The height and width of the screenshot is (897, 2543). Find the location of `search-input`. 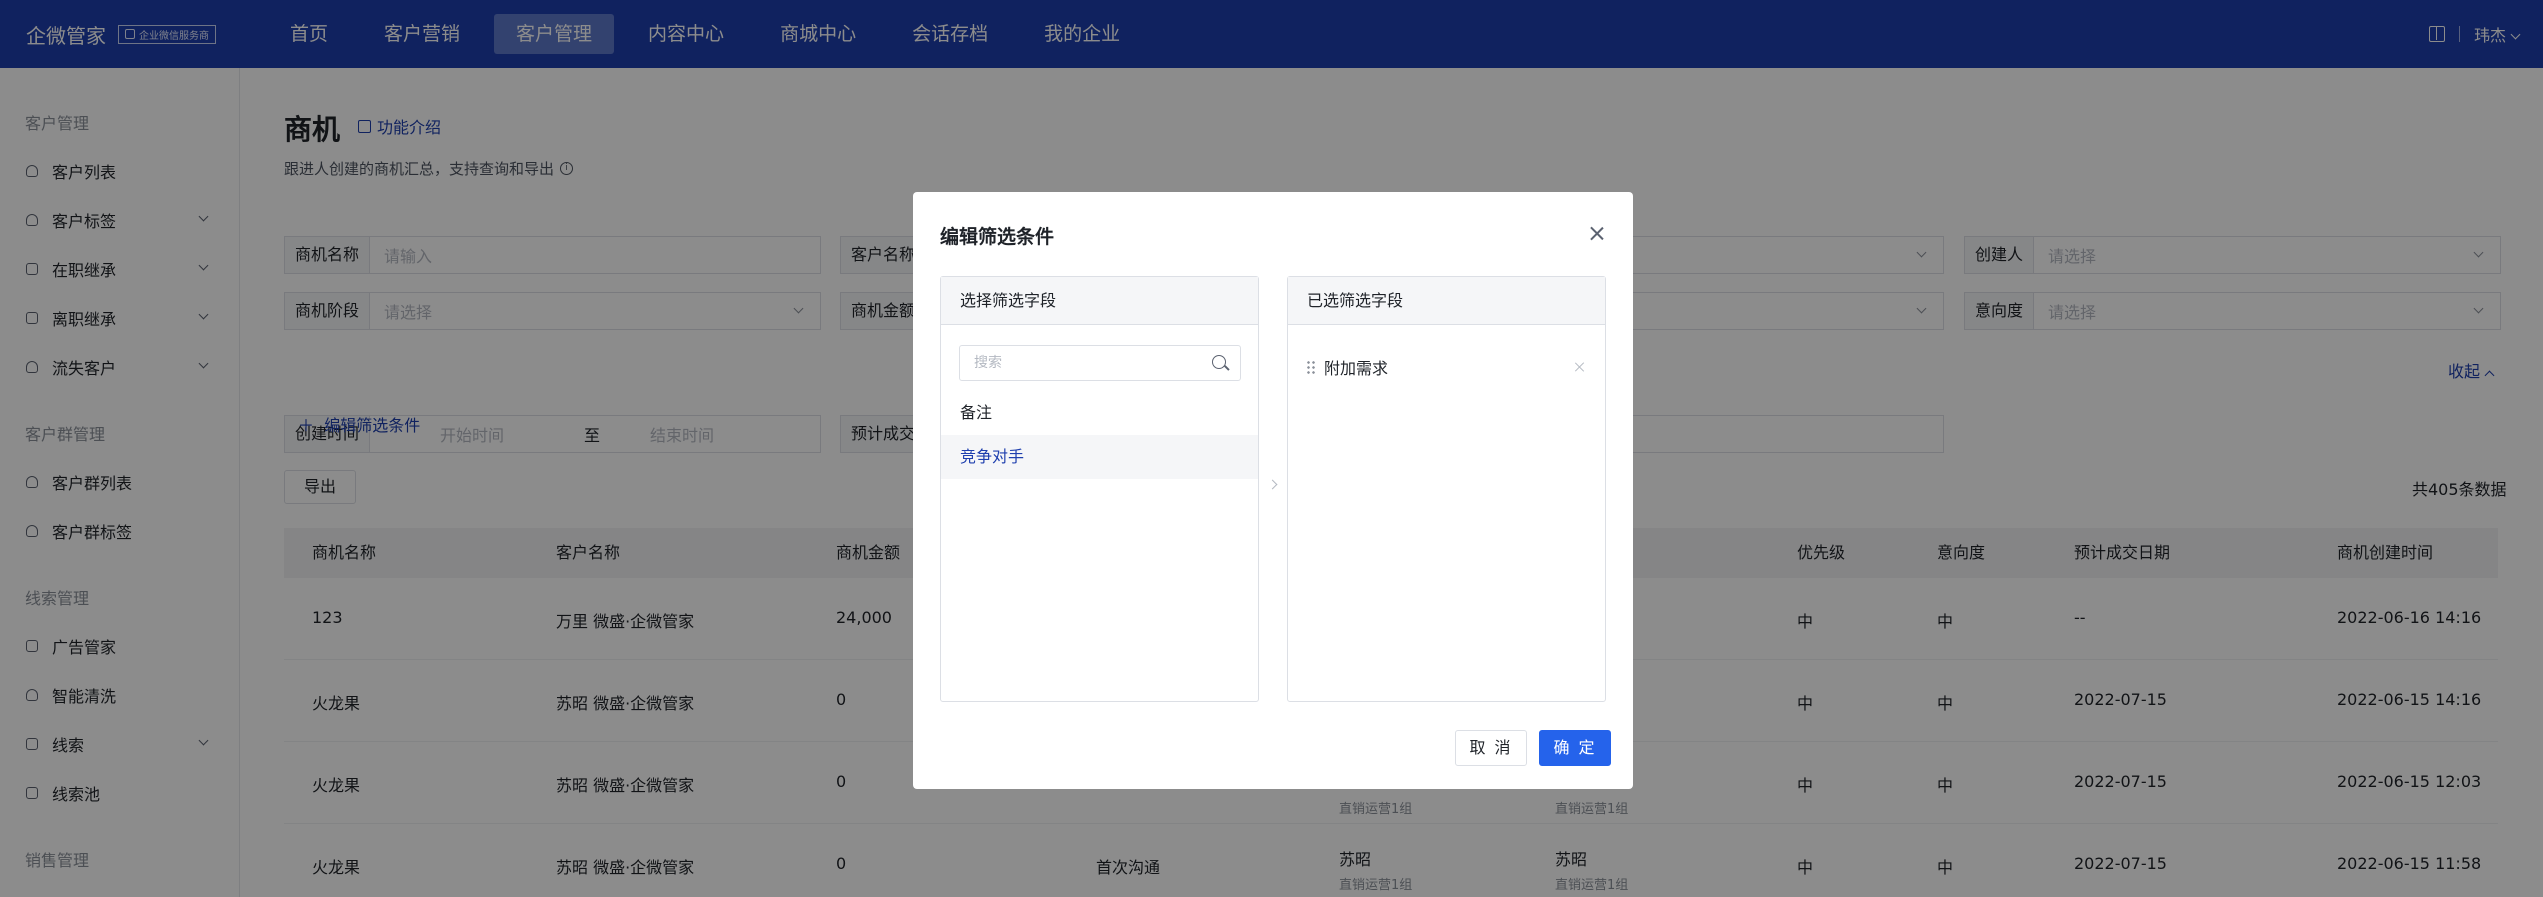

search-input is located at coordinates (1080, 363).